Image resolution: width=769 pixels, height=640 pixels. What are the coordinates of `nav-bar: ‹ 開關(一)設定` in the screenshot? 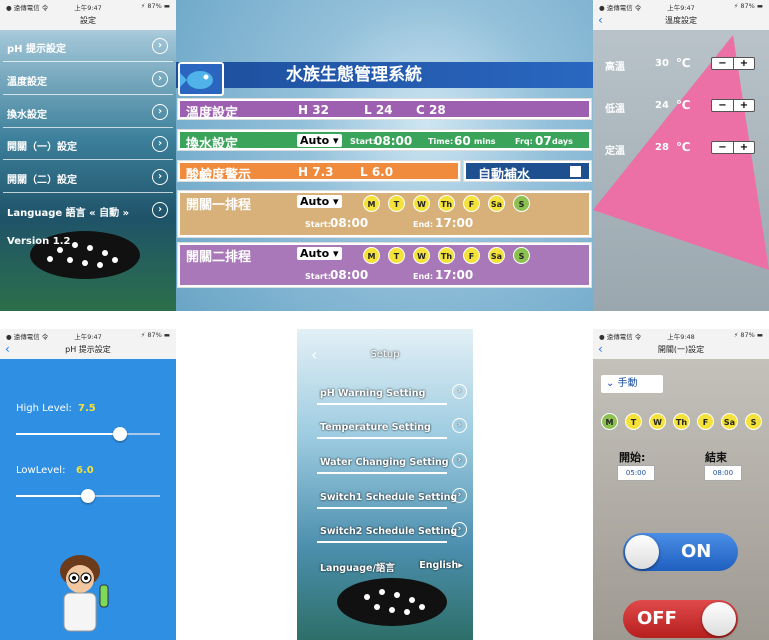 It's located at (681, 350).